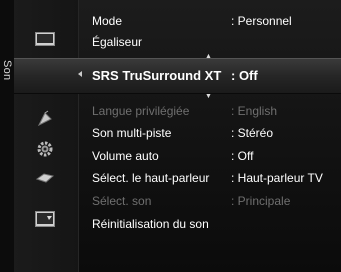 Image resolution: width=341 pixels, height=272 pixels. Describe the element at coordinates (7, 136) in the screenshot. I see `category-tab: Son` at that location.